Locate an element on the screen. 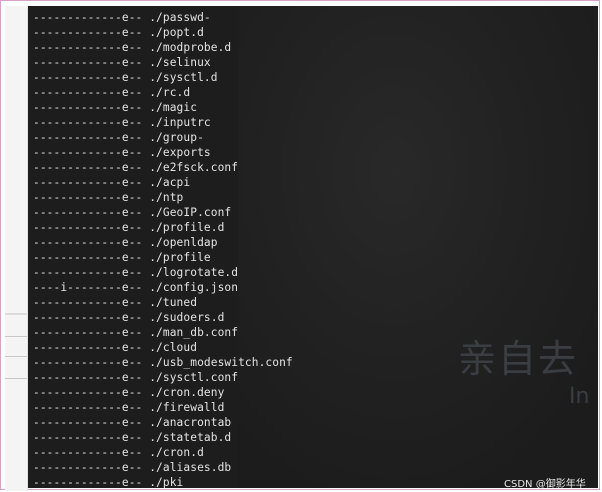 The image size is (602, 492). file-path: ./usb_modeswitch.conf is located at coordinates (221, 362).